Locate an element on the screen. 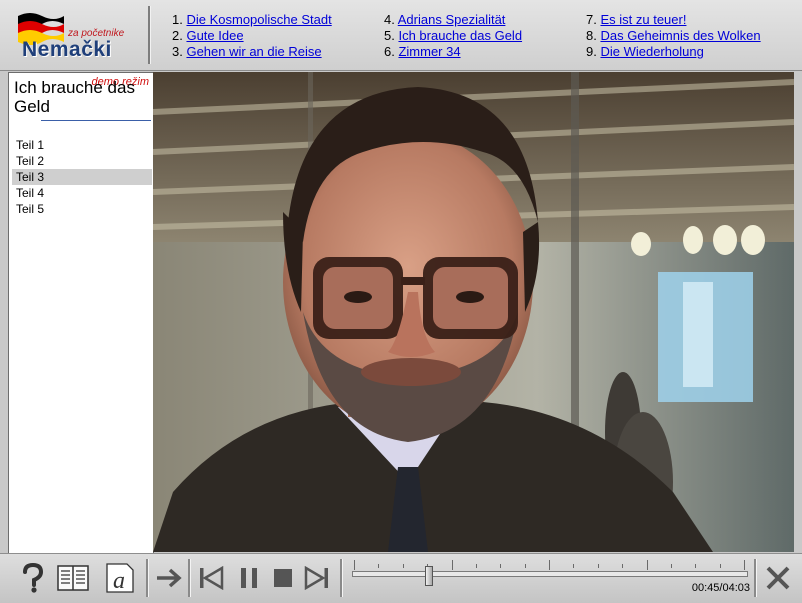 The image size is (802, 603). chapter-link-7: Es ist zu teuer! is located at coordinates (643, 19).